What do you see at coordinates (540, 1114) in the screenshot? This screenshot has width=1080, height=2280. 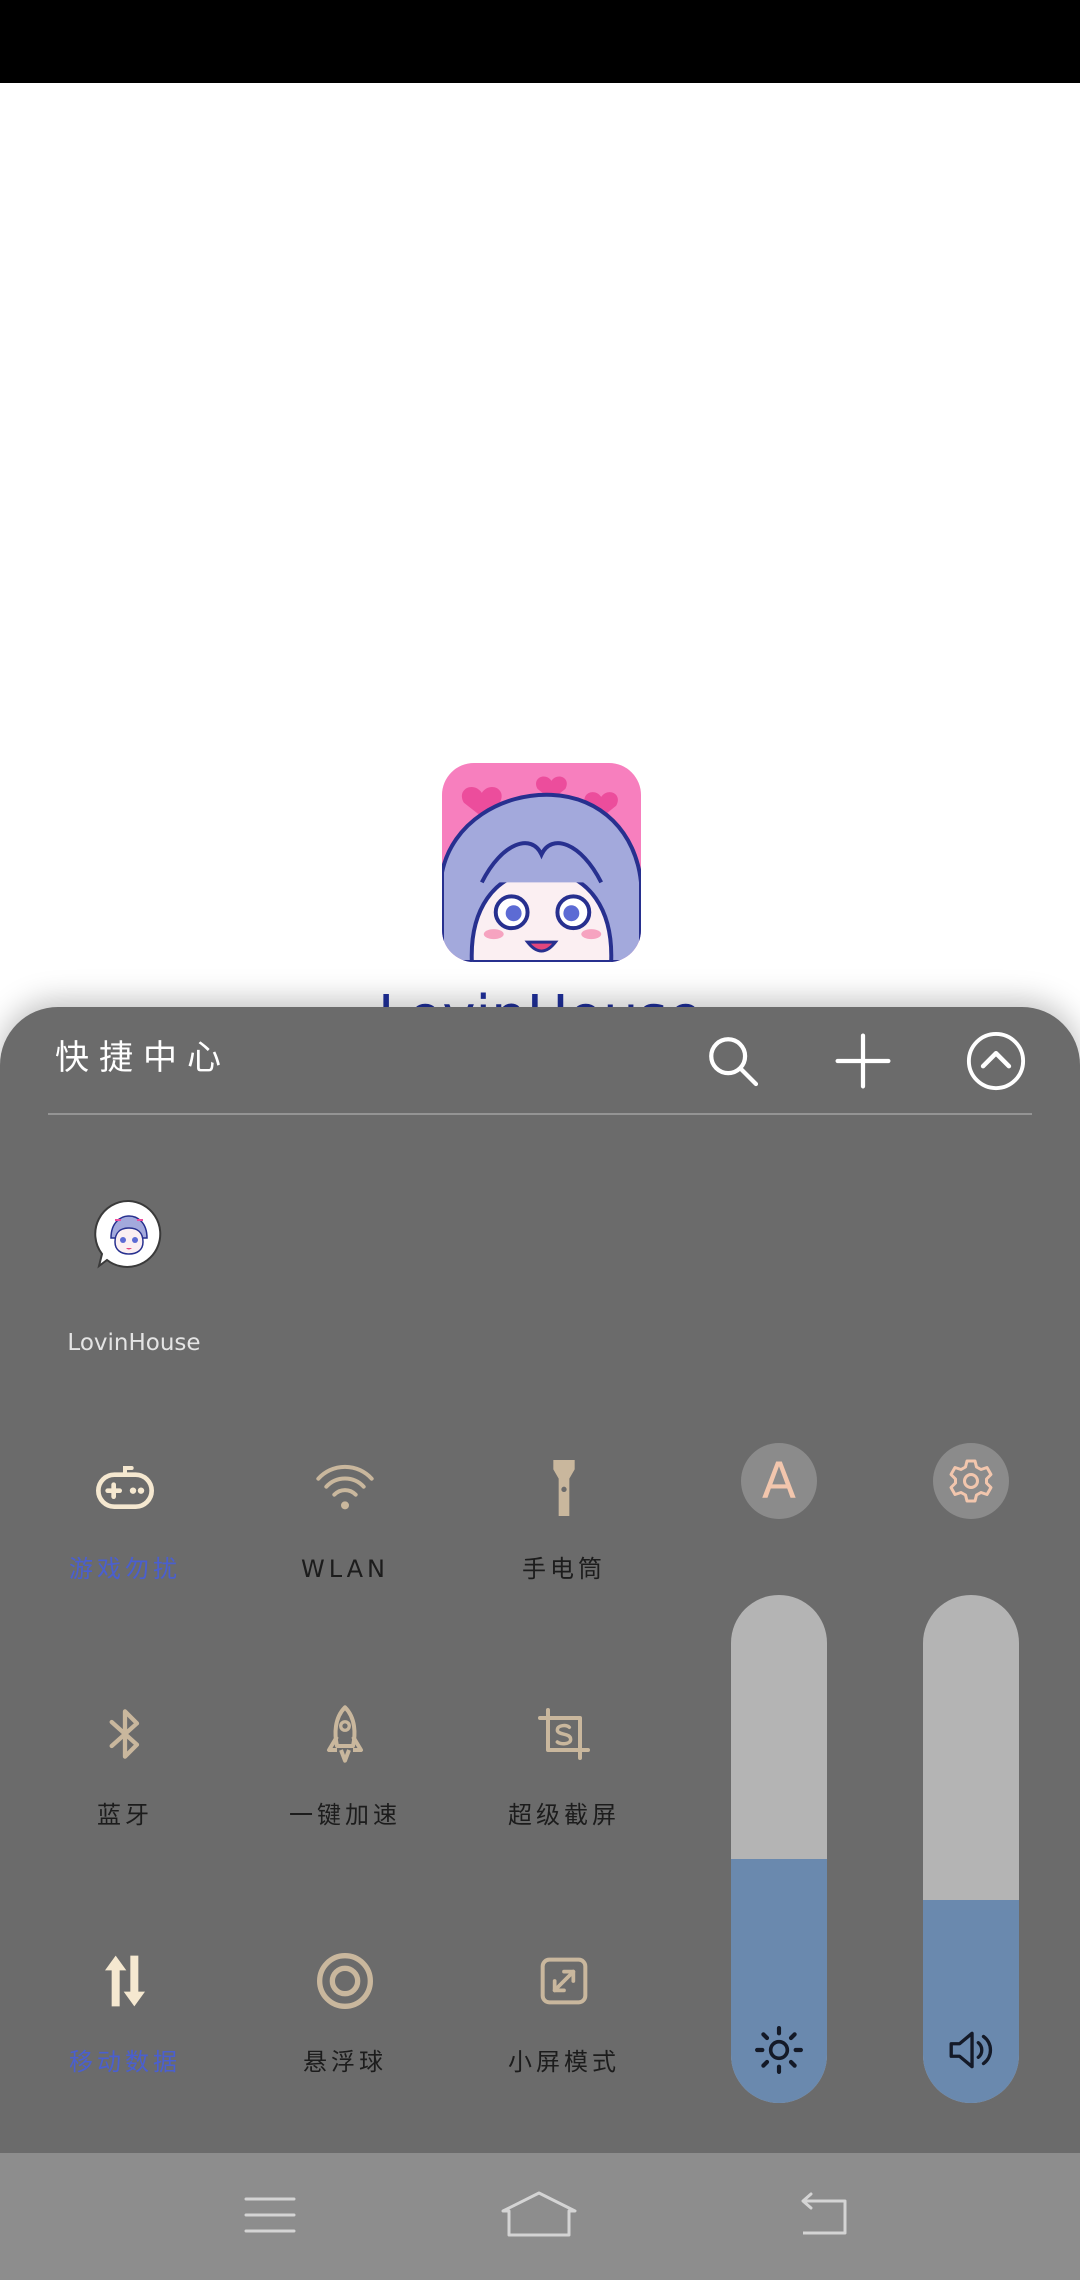 I see `header-divider` at bounding box center [540, 1114].